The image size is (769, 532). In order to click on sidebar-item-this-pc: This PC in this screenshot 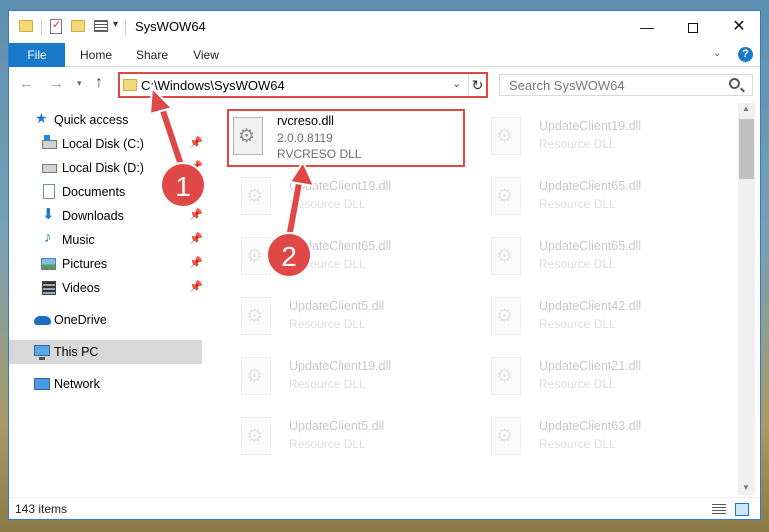, I will do `click(105, 352)`.